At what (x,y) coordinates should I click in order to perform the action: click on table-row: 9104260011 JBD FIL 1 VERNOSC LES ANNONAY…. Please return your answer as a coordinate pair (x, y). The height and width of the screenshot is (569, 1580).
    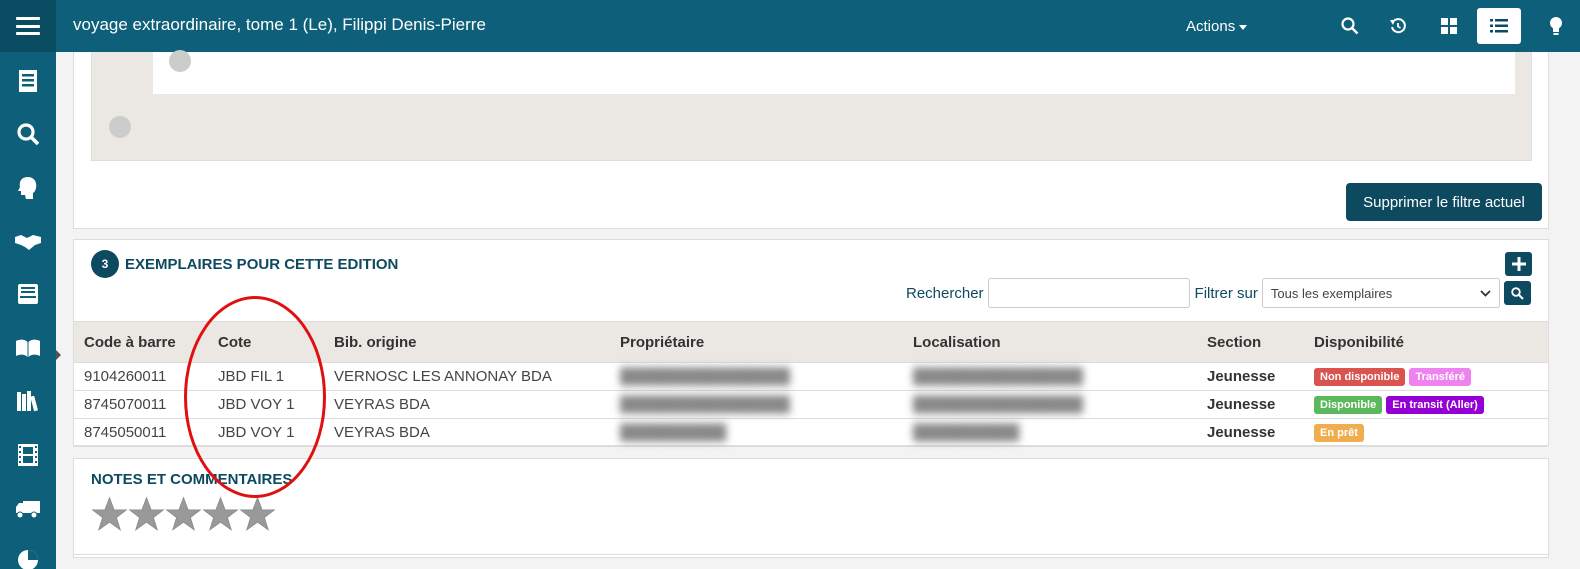
    Looking at the image, I should click on (811, 376).